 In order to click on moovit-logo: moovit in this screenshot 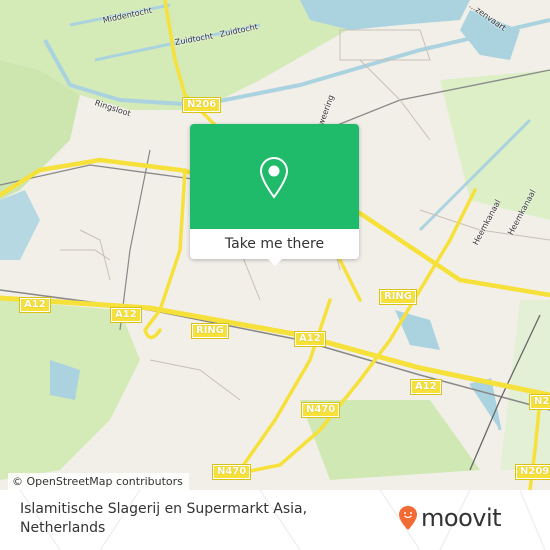, I will do `click(450, 518)`.